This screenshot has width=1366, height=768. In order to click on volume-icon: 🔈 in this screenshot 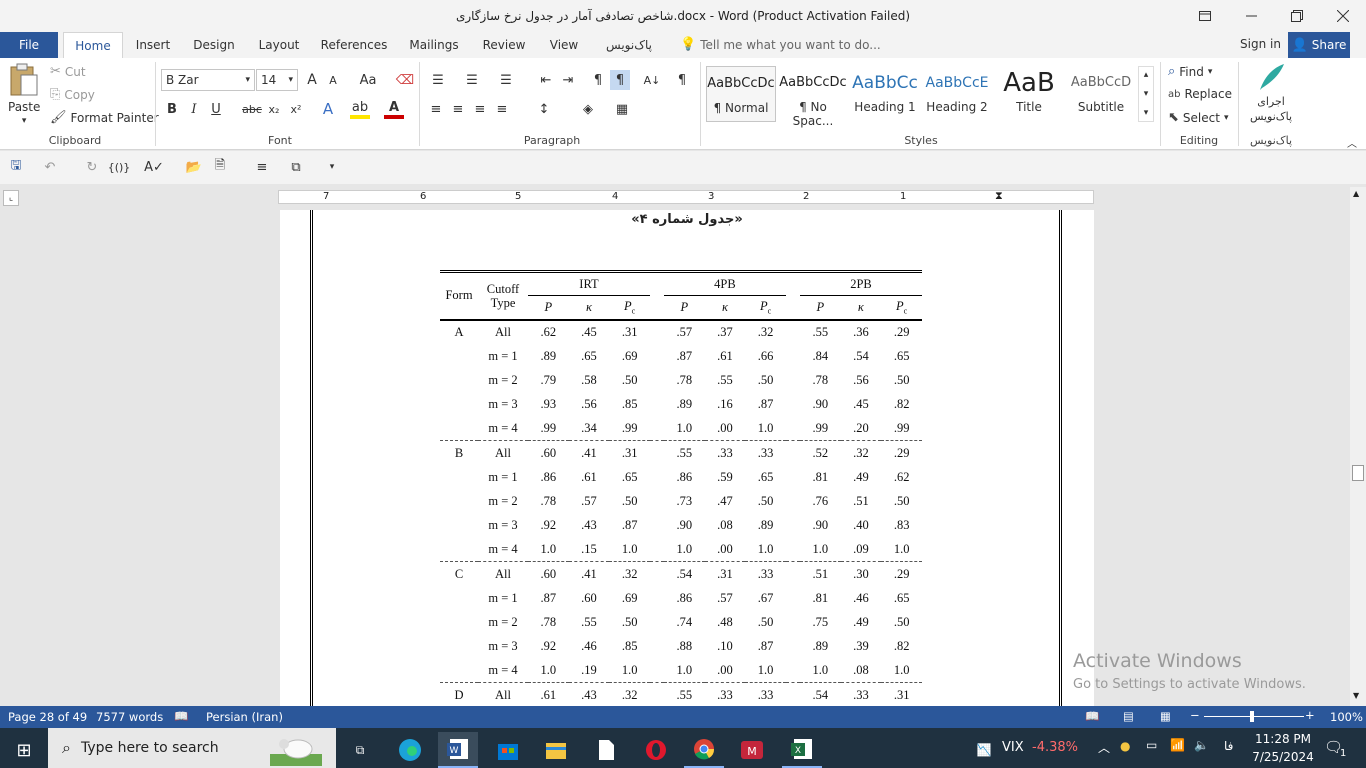, I will do `click(1201, 745)`.